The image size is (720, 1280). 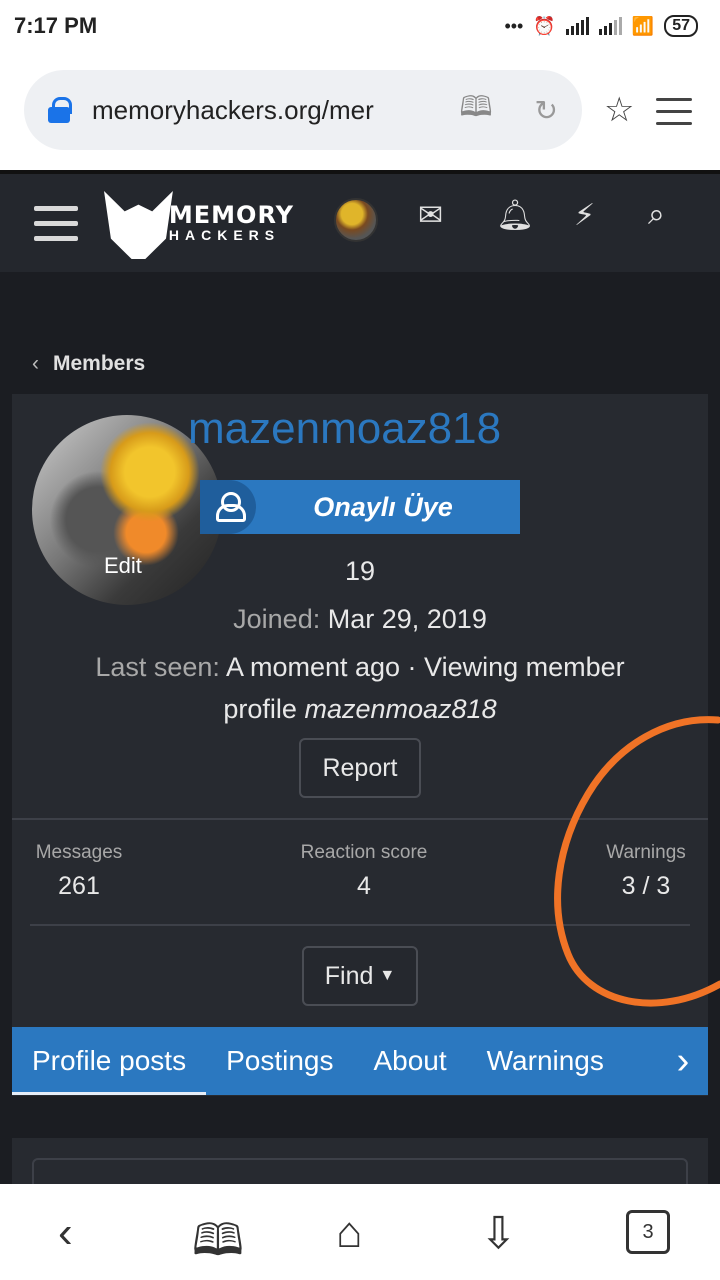 I want to click on last-seen-value: A moment ago · Viewing member, so click(x=425, y=667).